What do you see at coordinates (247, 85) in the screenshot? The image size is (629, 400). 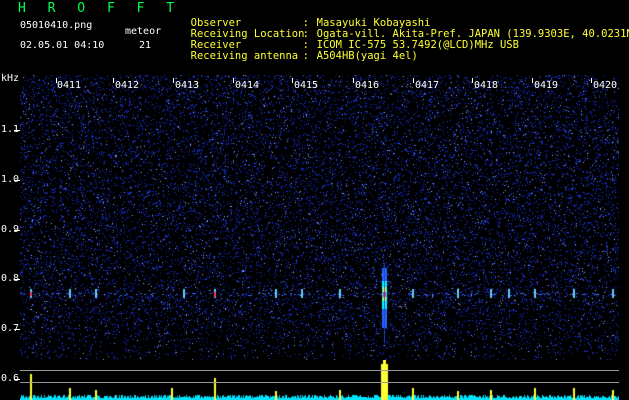 I see `x-tick-label: 0414` at bounding box center [247, 85].